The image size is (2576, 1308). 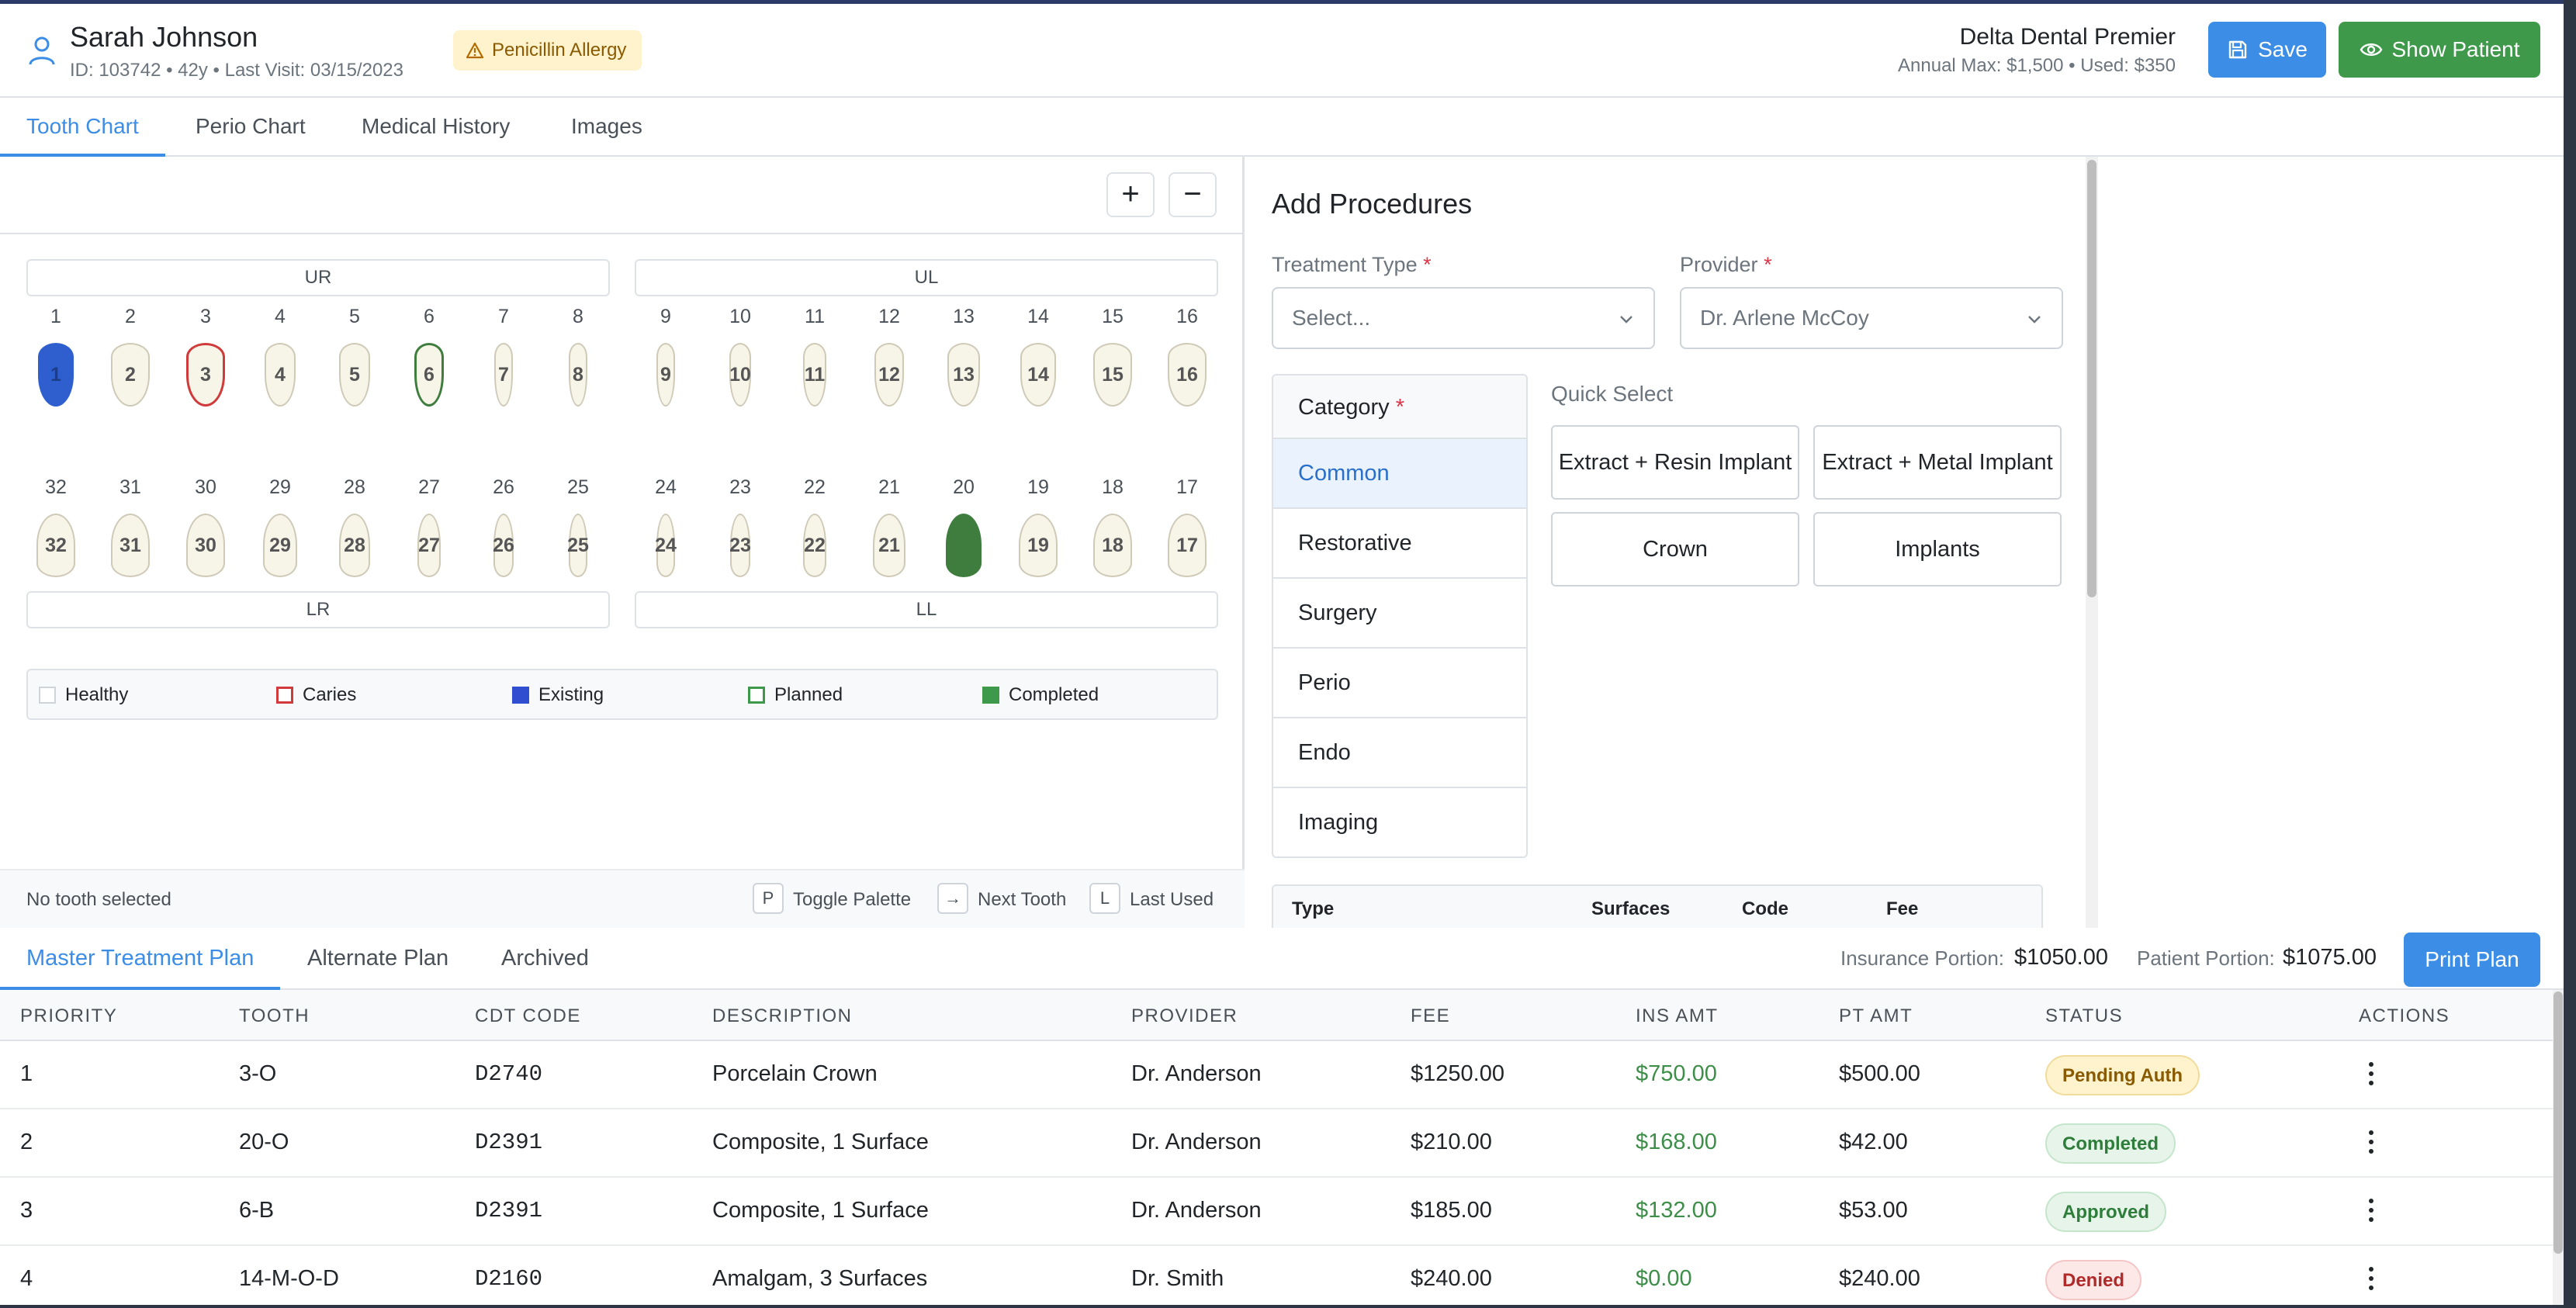 I want to click on category-restorative: Restorative, so click(x=1399, y=544).